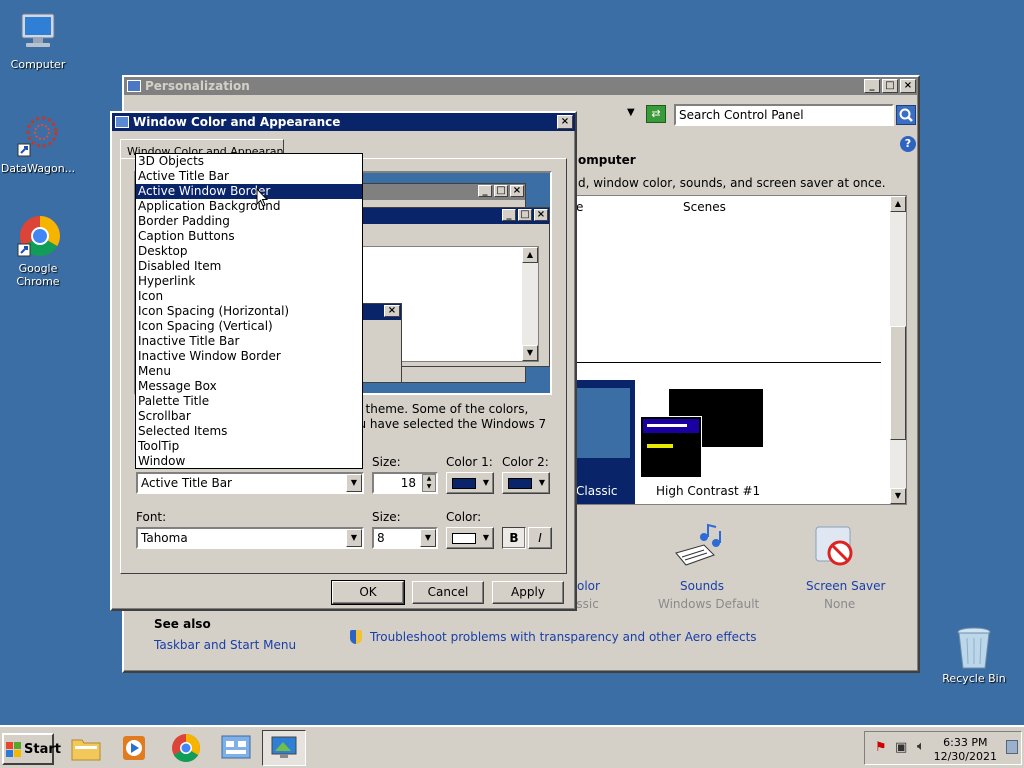  Describe the element at coordinates (249, 341) in the screenshot. I see `dropdown-option: Inactive Title Bar` at that location.